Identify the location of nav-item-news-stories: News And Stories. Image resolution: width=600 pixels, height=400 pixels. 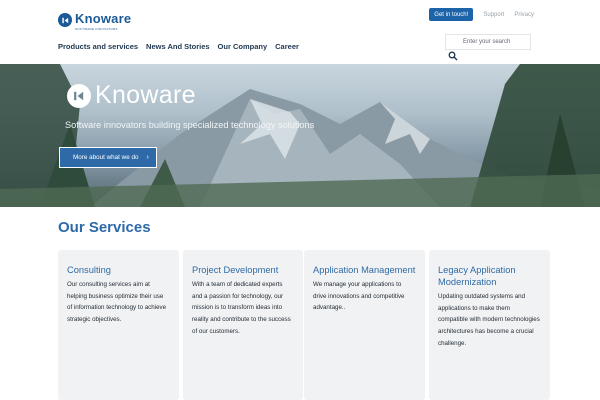
(178, 46).